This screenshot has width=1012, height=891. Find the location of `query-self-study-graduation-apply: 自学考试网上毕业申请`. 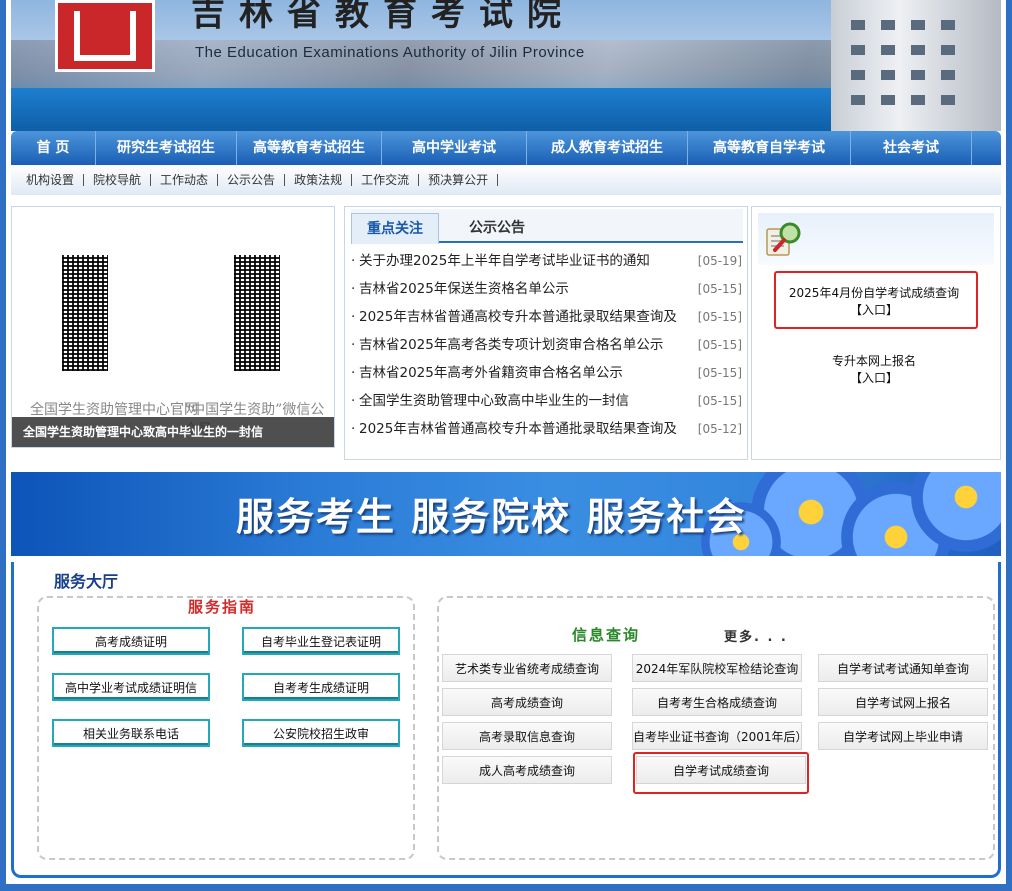

query-self-study-graduation-apply: 自学考试网上毕业申请 is located at coordinates (903, 736).